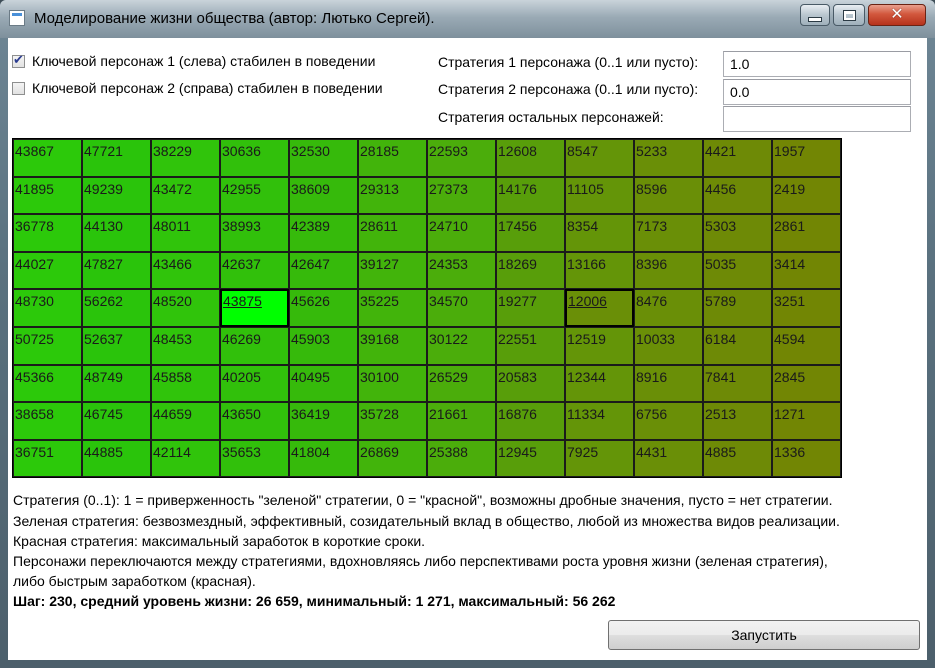 The width and height of the screenshot is (935, 668). Describe the element at coordinates (530, 308) in the screenshot. I see `grid-cell: 19277` at that location.